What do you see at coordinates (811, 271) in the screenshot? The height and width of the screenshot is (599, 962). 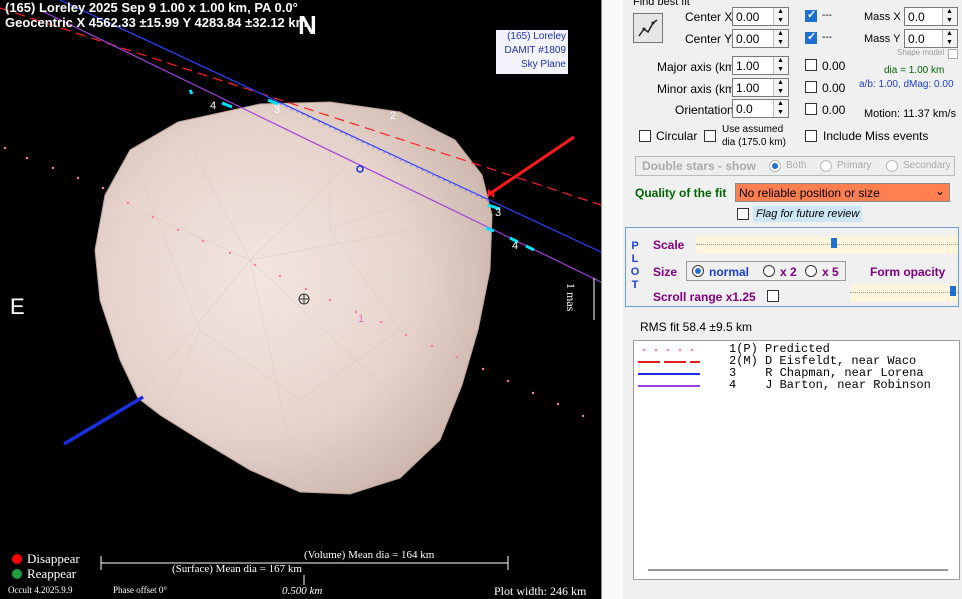 I see `size-x5-radio` at bounding box center [811, 271].